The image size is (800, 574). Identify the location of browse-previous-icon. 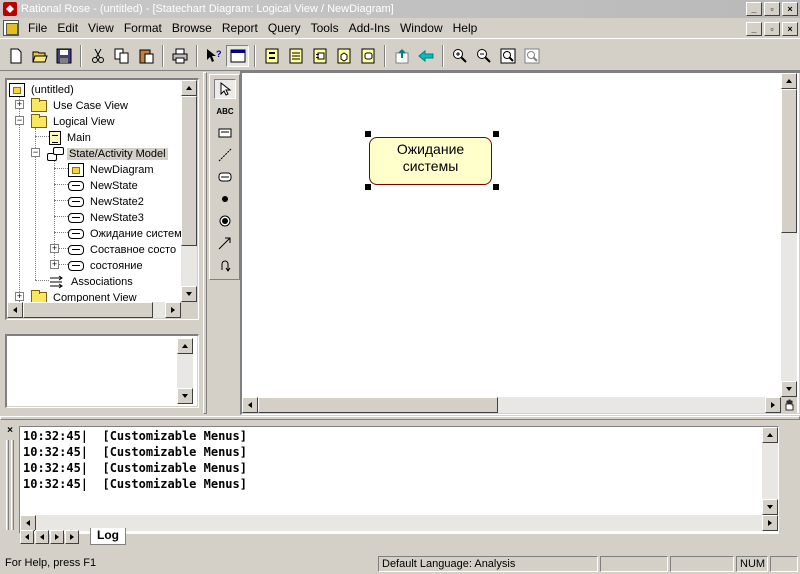
(425, 56).